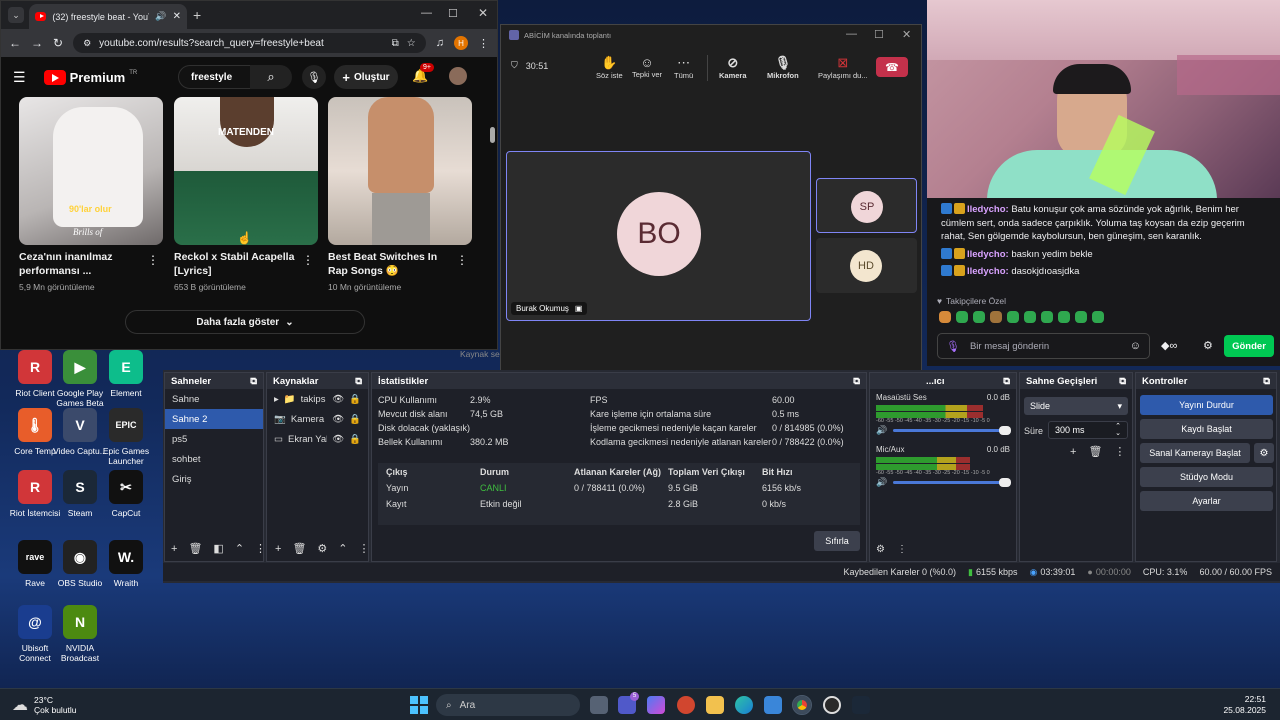 This screenshot has width=1280, height=720. Describe the element at coordinates (492, 135) in the screenshot. I see `page-scrollbar` at that location.